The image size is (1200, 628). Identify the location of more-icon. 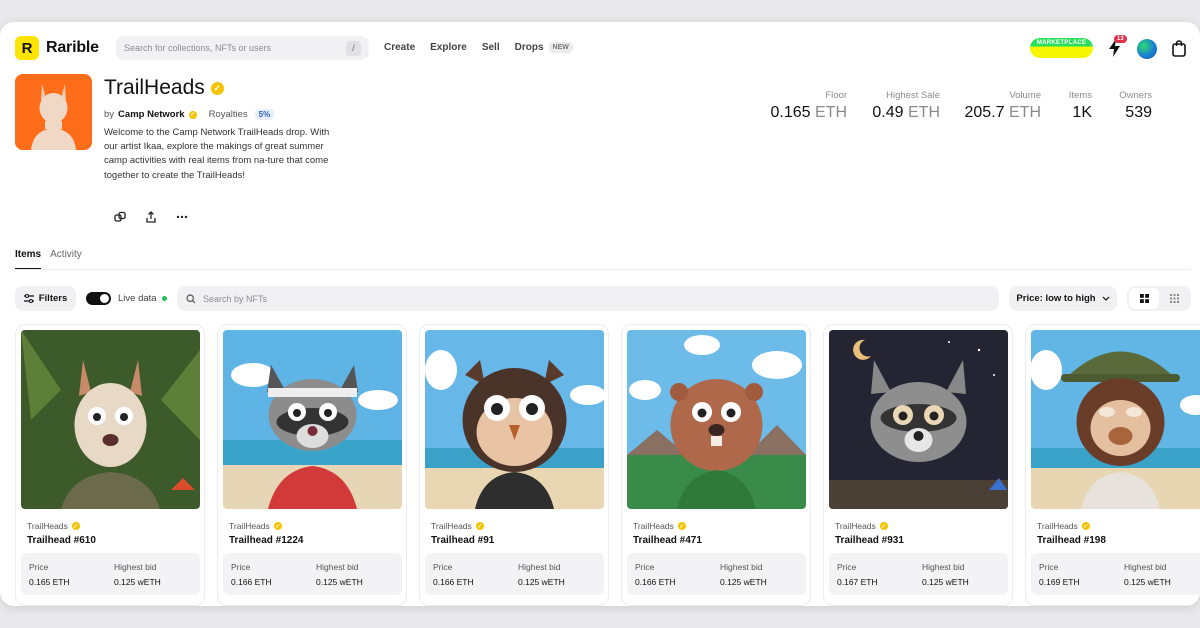
(181, 216).